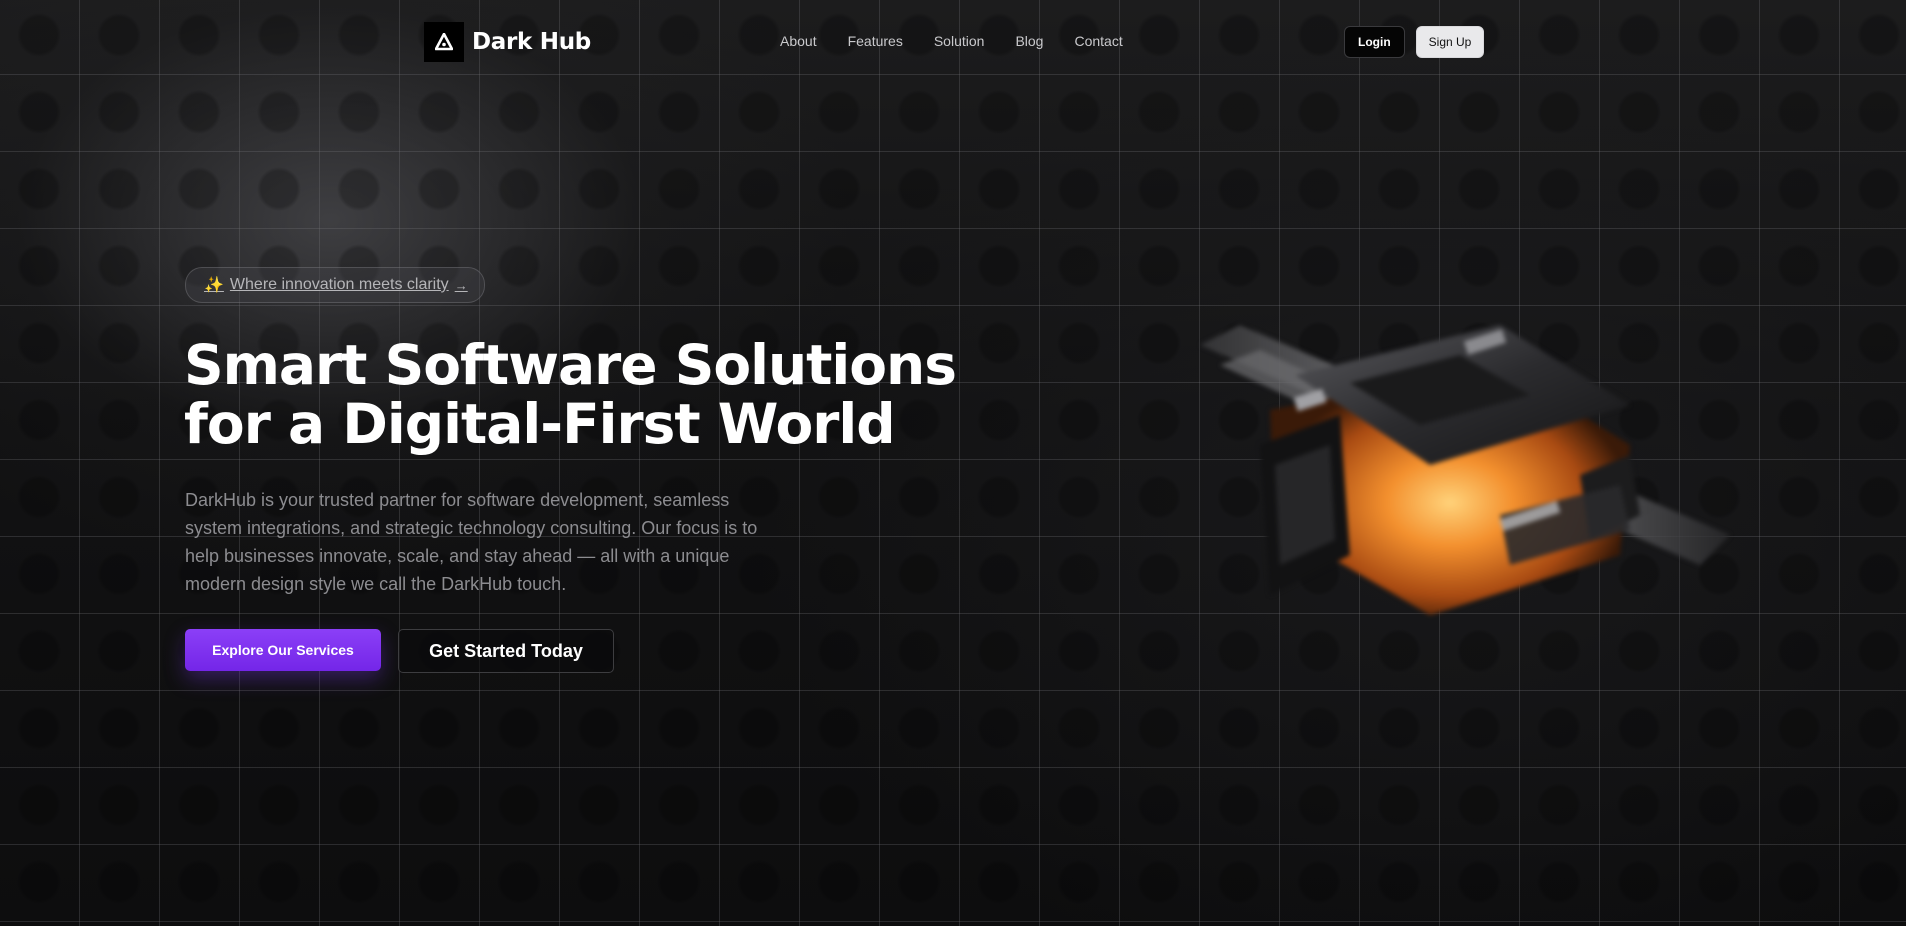  Describe the element at coordinates (540, 424) in the screenshot. I see `hero-title-line-2: for a Digital-First World` at that location.